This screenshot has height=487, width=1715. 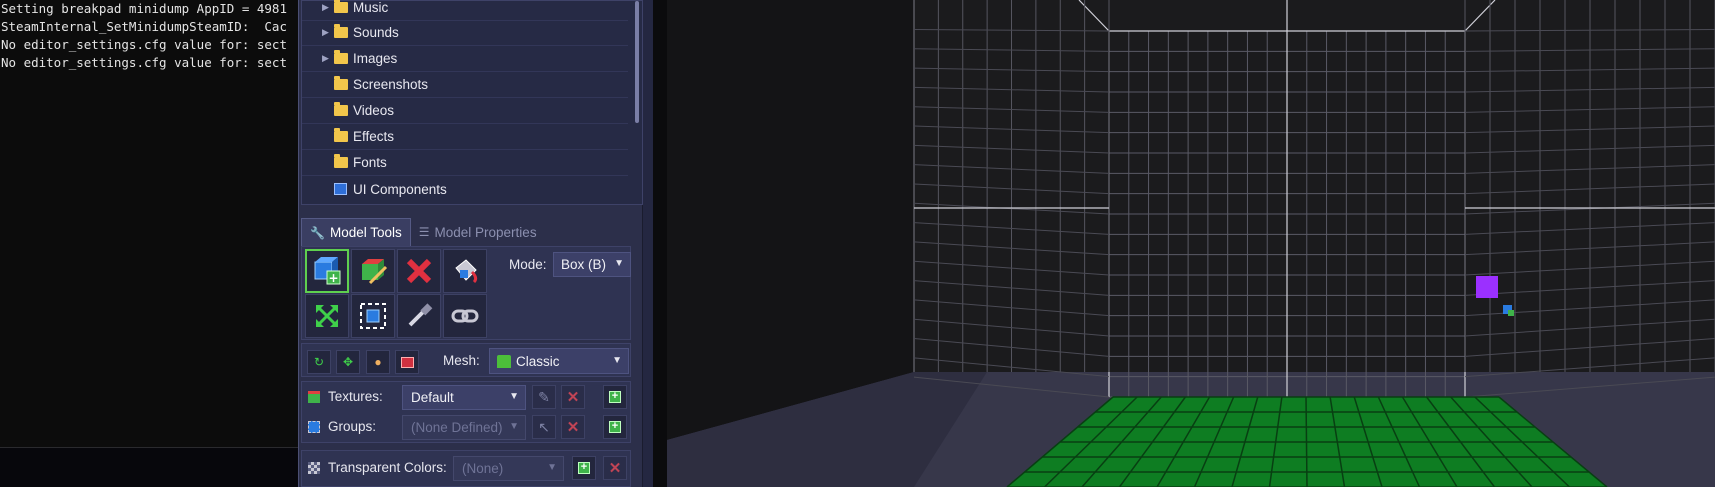 I want to click on add-transparent-color-button: +, so click(x=584, y=468).